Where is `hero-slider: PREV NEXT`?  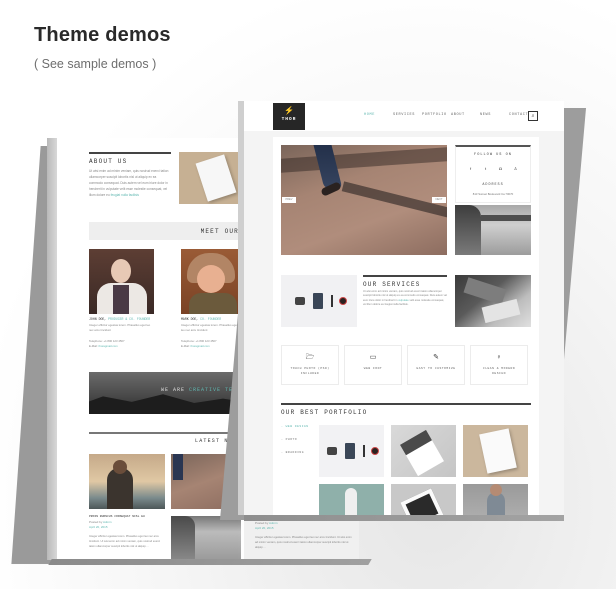
hero-slider: PREV NEXT is located at coordinates (364, 200).